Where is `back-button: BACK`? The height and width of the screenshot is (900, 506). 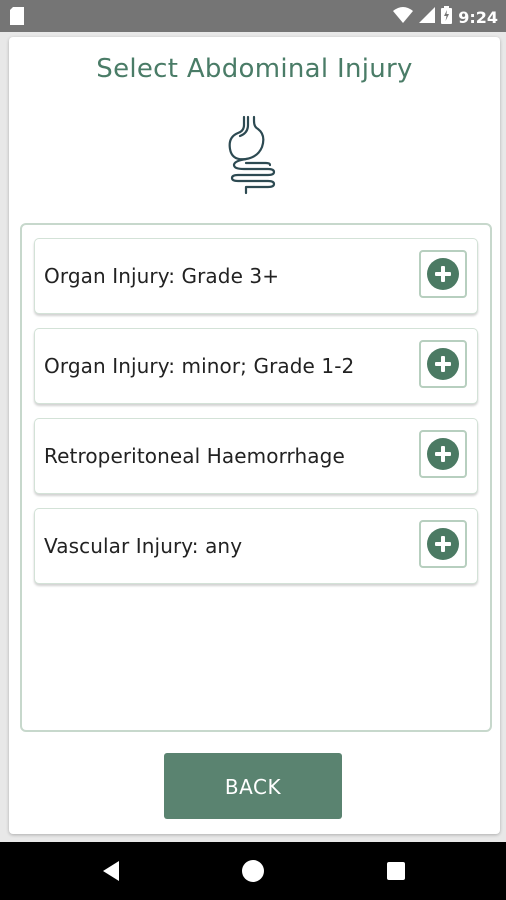
back-button: BACK is located at coordinates (253, 786).